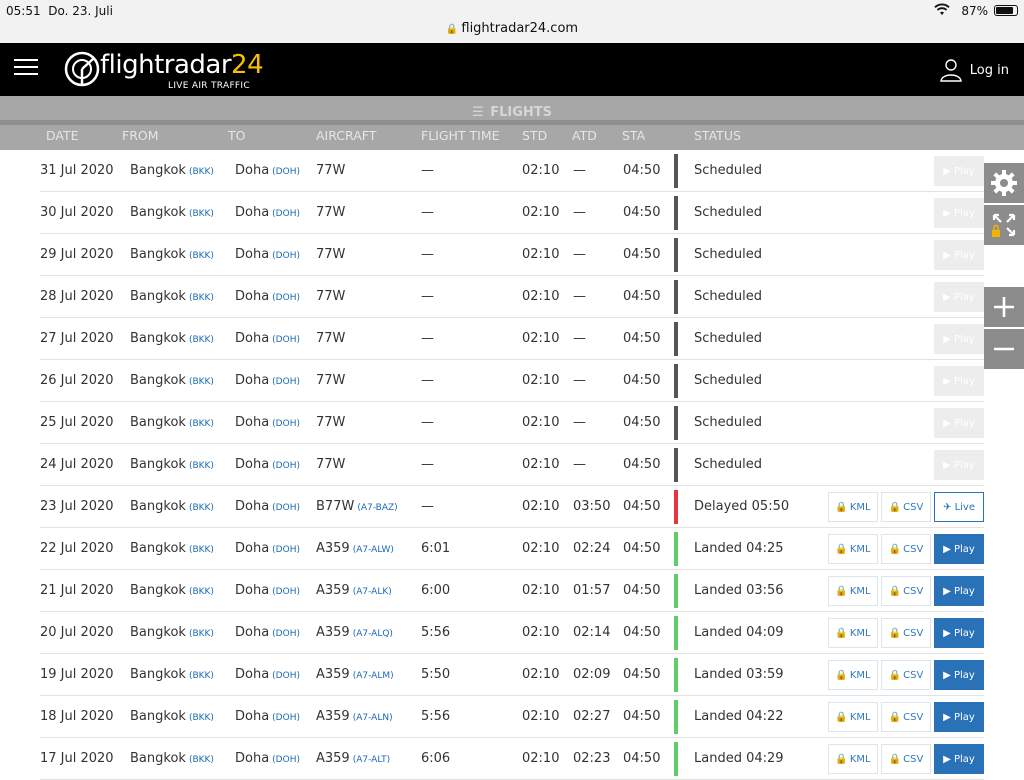  What do you see at coordinates (633, 135) in the screenshot?
I see `col-sta: STA` at bounding box center [633, 135].